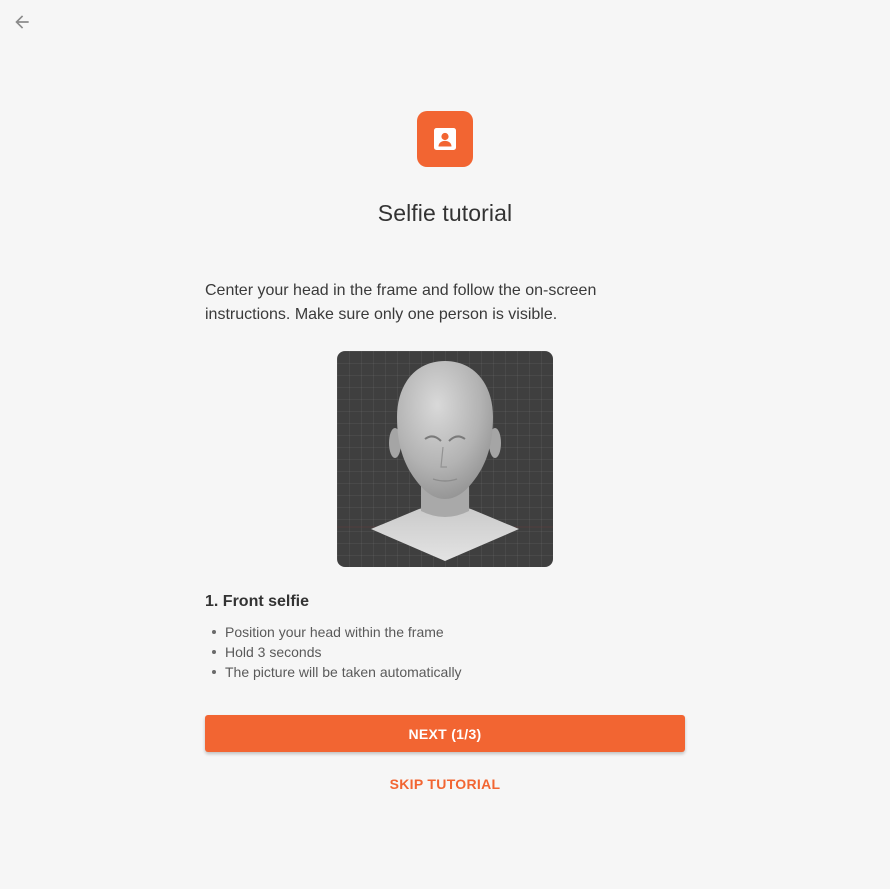 This screenshot has width=890, height=889. Describe the element at coordinates (445, 459) in the screenshot. I see `head-illustration` at that location.